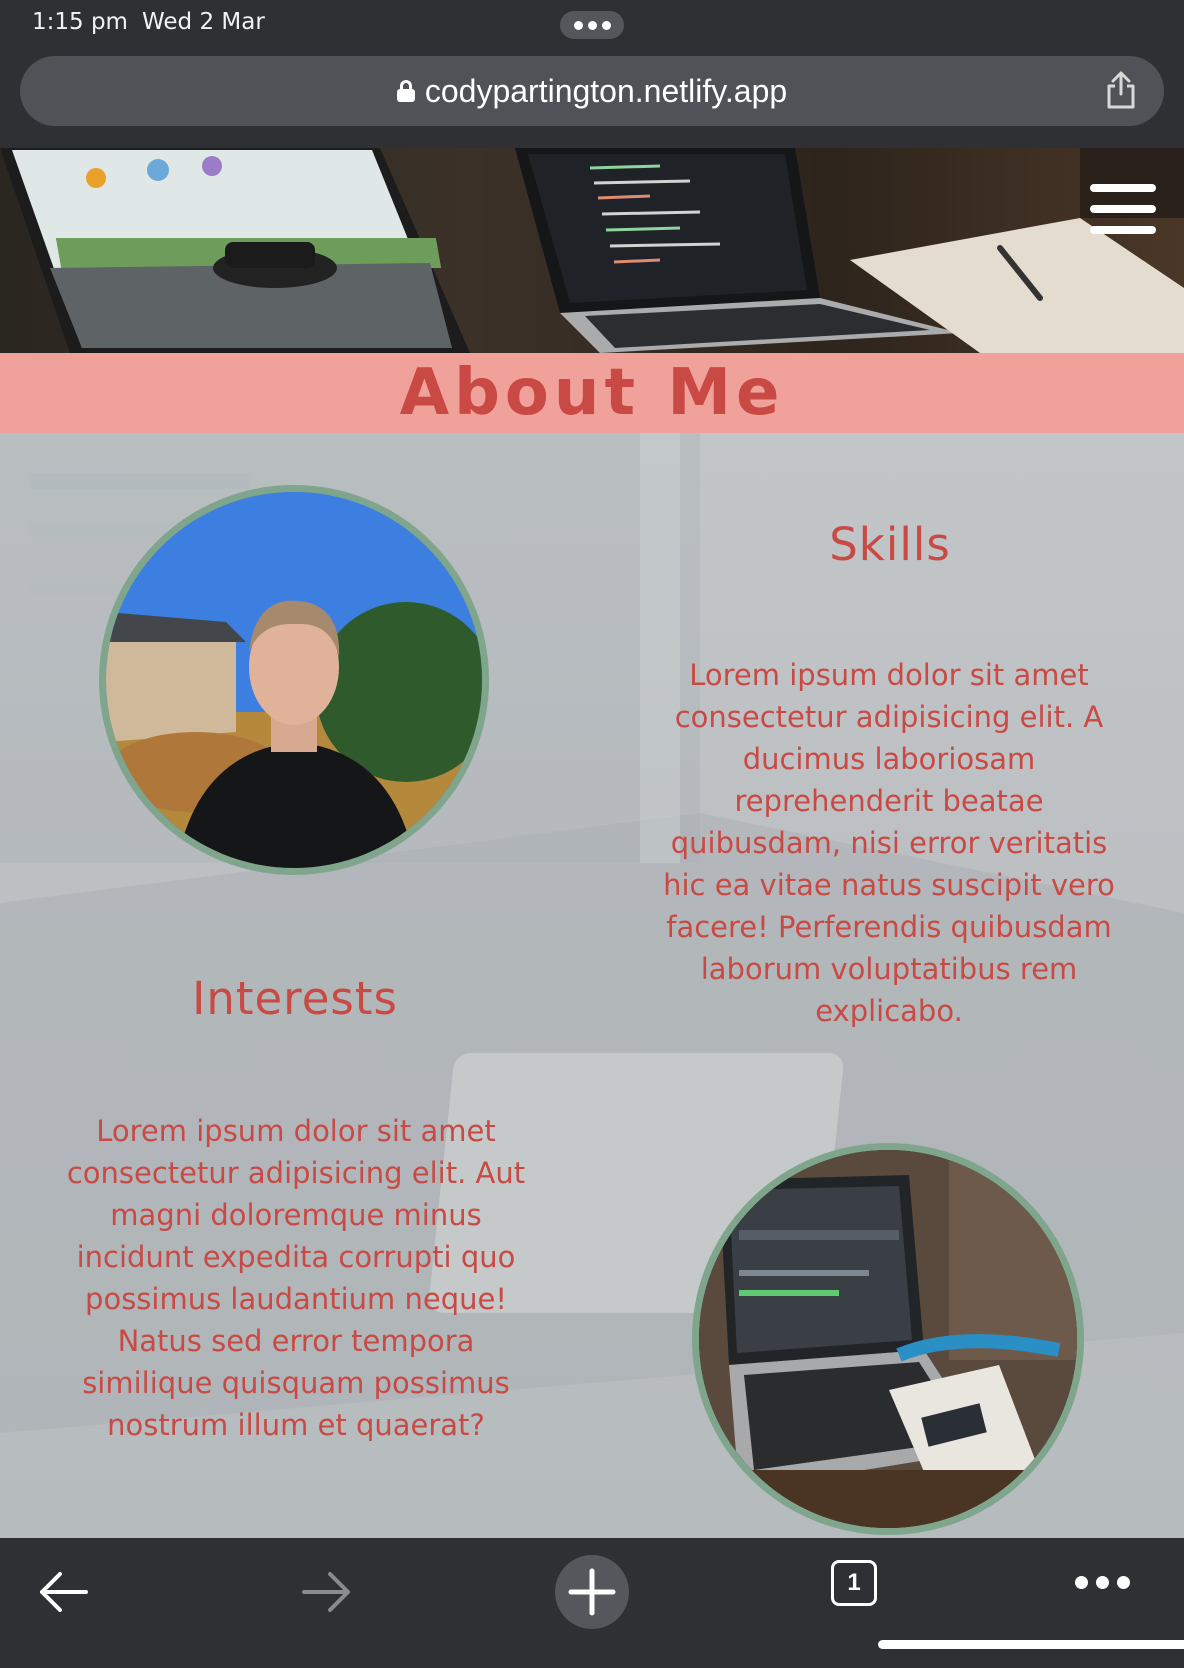 The image size is (1184, 1668). I want to click on more-dots-icon, so click(1105, 1588).